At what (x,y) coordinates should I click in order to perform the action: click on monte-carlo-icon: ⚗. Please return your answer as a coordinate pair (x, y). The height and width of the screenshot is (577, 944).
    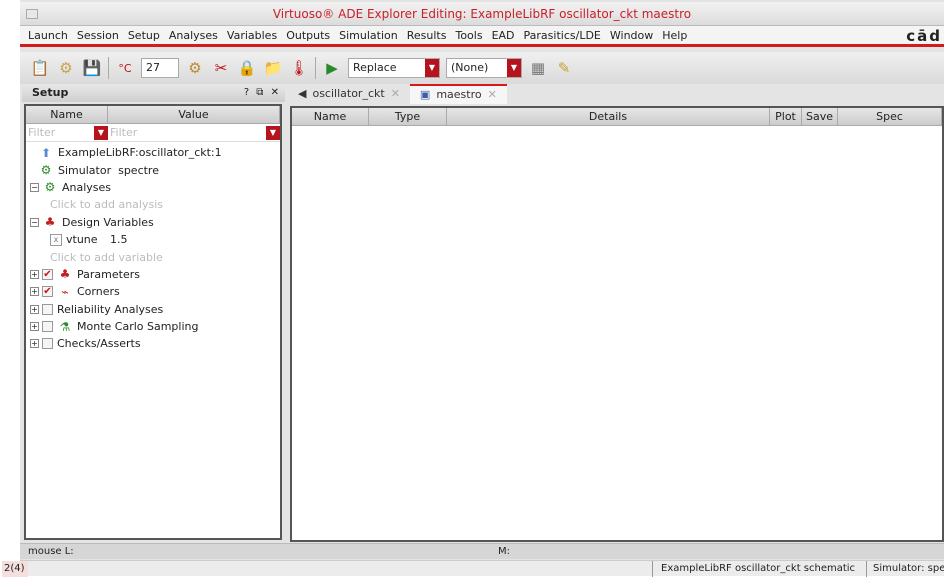
    Looking at the image, I should click on (65, 326).